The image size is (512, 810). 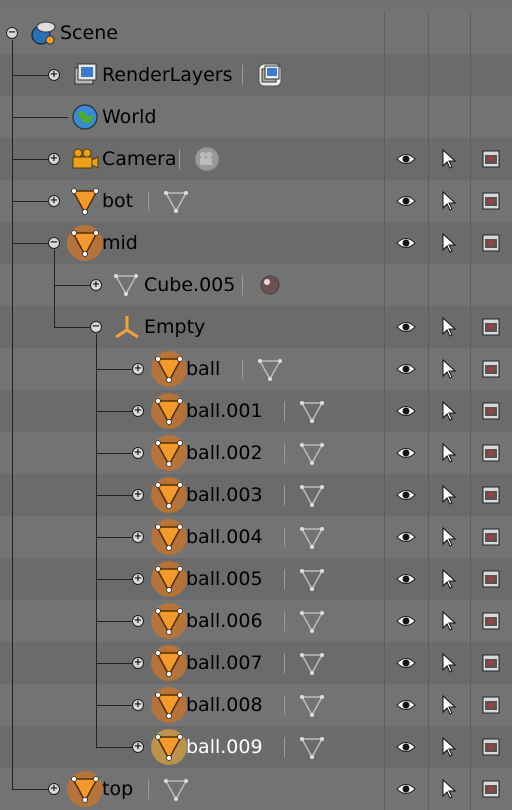 I want to click on outliner-row: + ball, so click(x=256, y=369).